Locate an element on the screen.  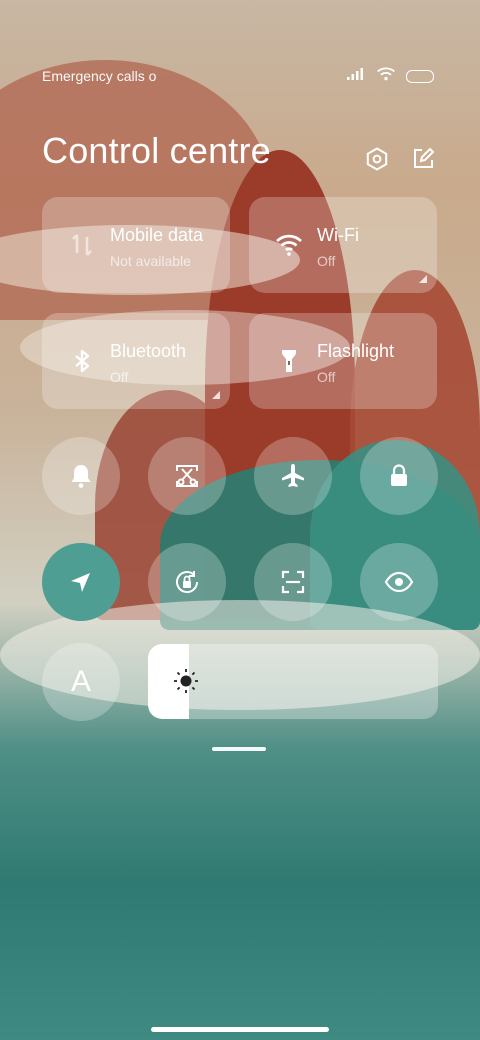
tile-status: Not available is located at coordinates (150, 261).